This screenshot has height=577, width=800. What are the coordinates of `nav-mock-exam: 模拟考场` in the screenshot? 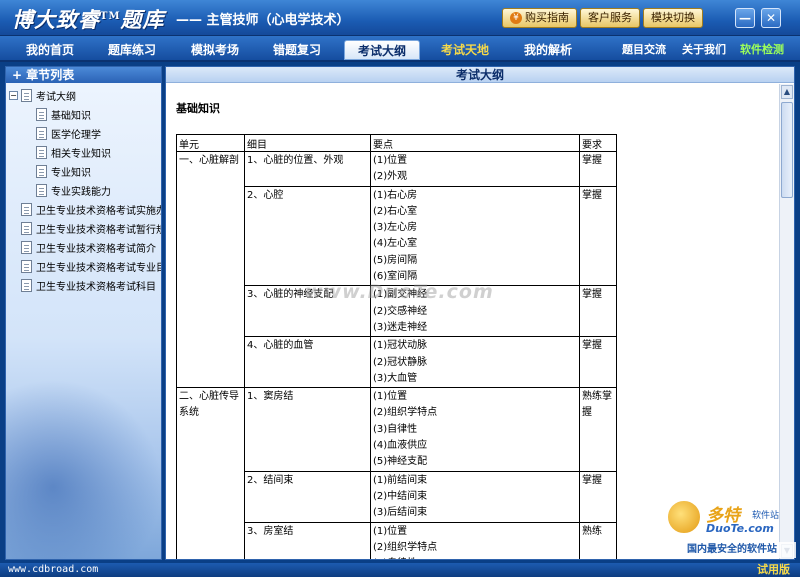 It's located at (215, 50).